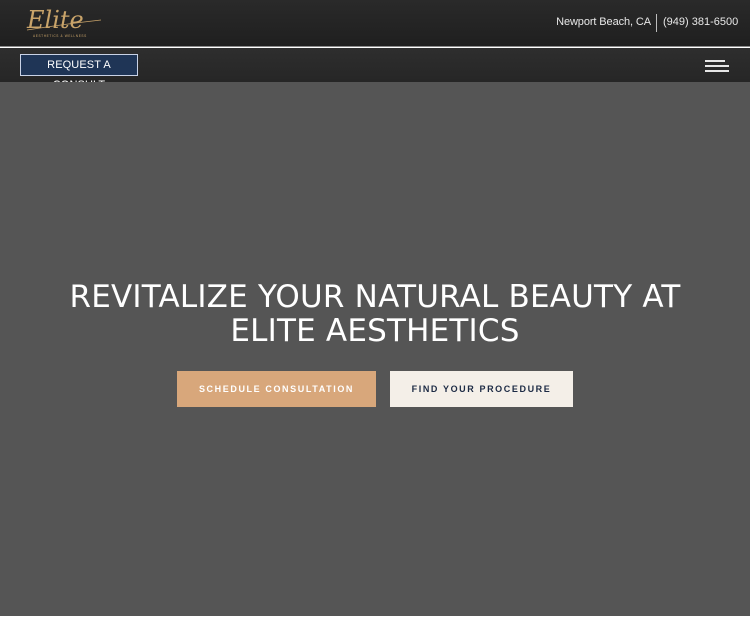 The height and width of the screenshot is (628, 750). Describe the element at coordinates (276, 389) in the screenshot. I see `schedule-consultation-button: SCHEDULE CONSULTATION` at that location.